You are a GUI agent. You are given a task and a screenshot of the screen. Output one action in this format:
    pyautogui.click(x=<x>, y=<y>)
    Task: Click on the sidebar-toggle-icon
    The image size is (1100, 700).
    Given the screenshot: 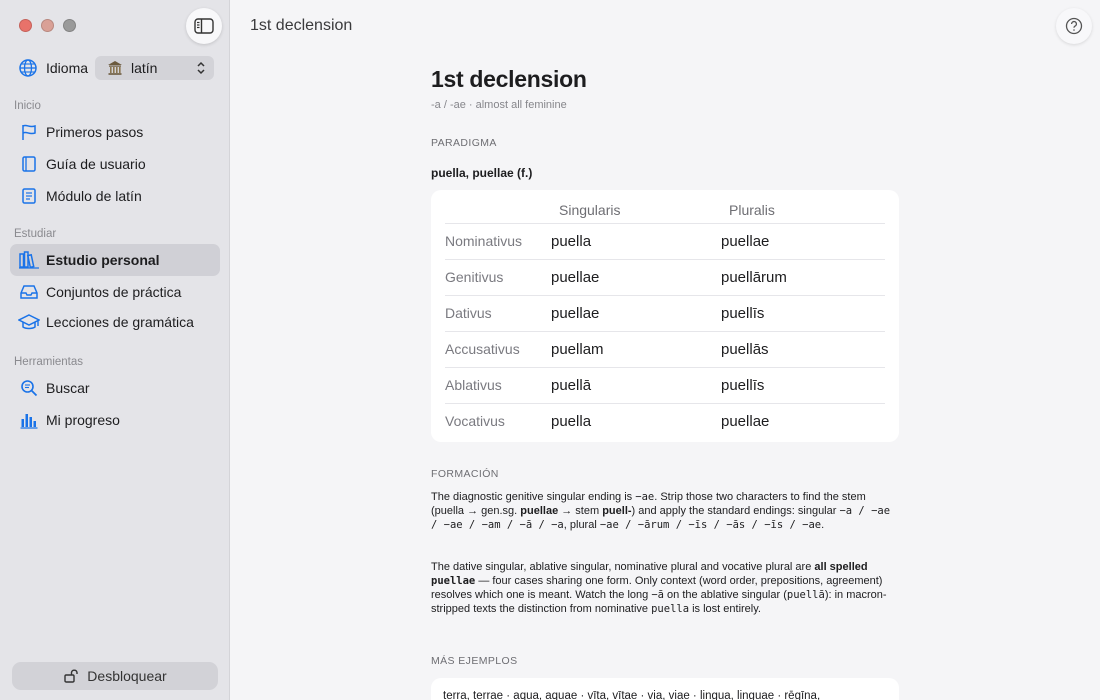 What is the action you would take?
    pyautogui.click(x=204, y=26)
    